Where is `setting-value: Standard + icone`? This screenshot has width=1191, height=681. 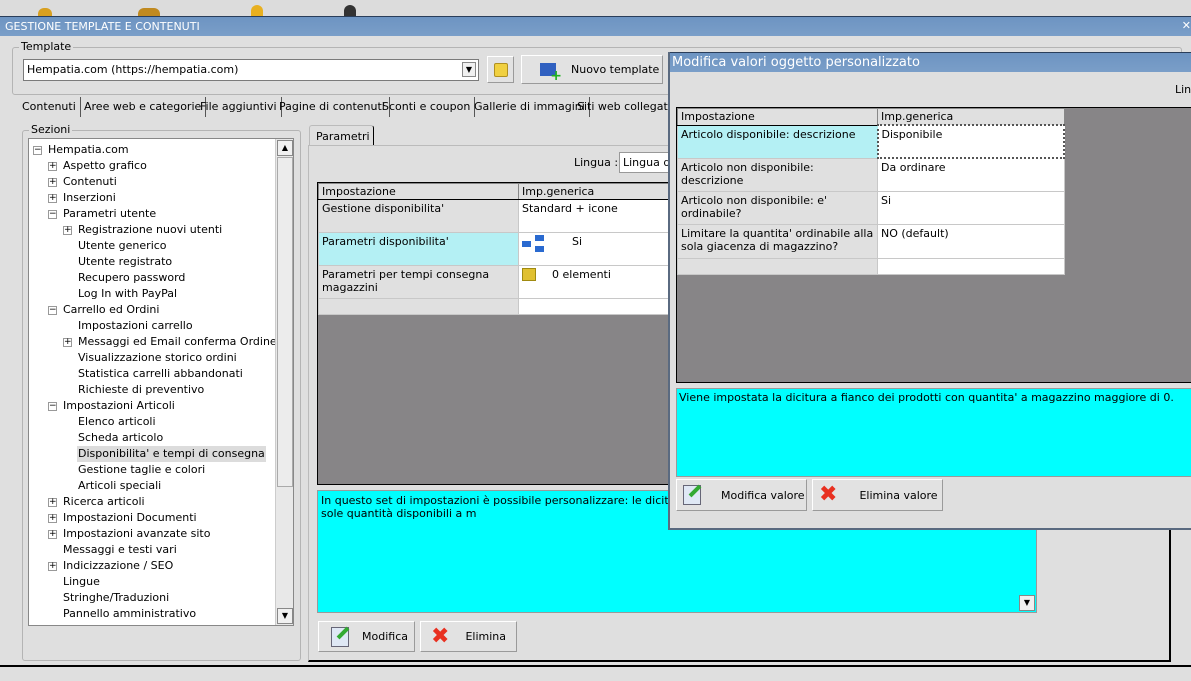
setting-value: Standard + icone is located at coordinates (594, 216).